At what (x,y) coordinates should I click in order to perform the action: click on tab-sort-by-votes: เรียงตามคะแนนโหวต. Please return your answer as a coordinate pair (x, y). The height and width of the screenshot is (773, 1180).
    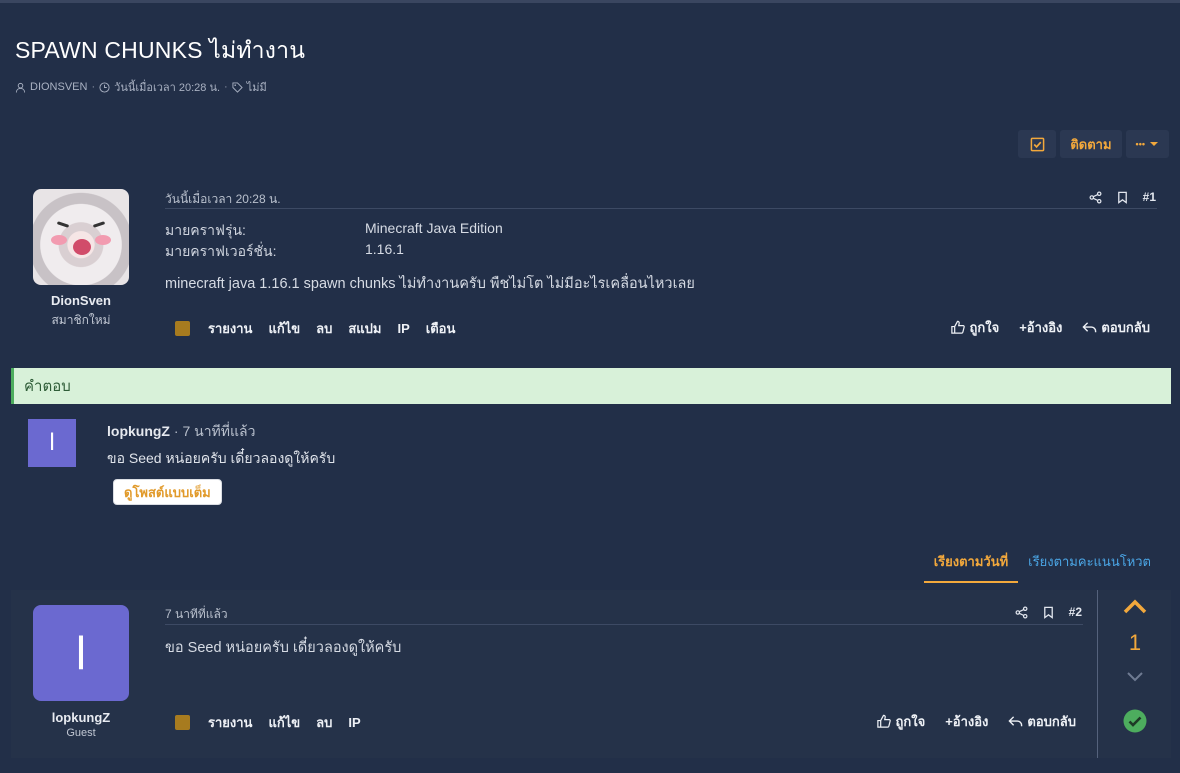
    Looking at the image, I should click on (1089, 565).